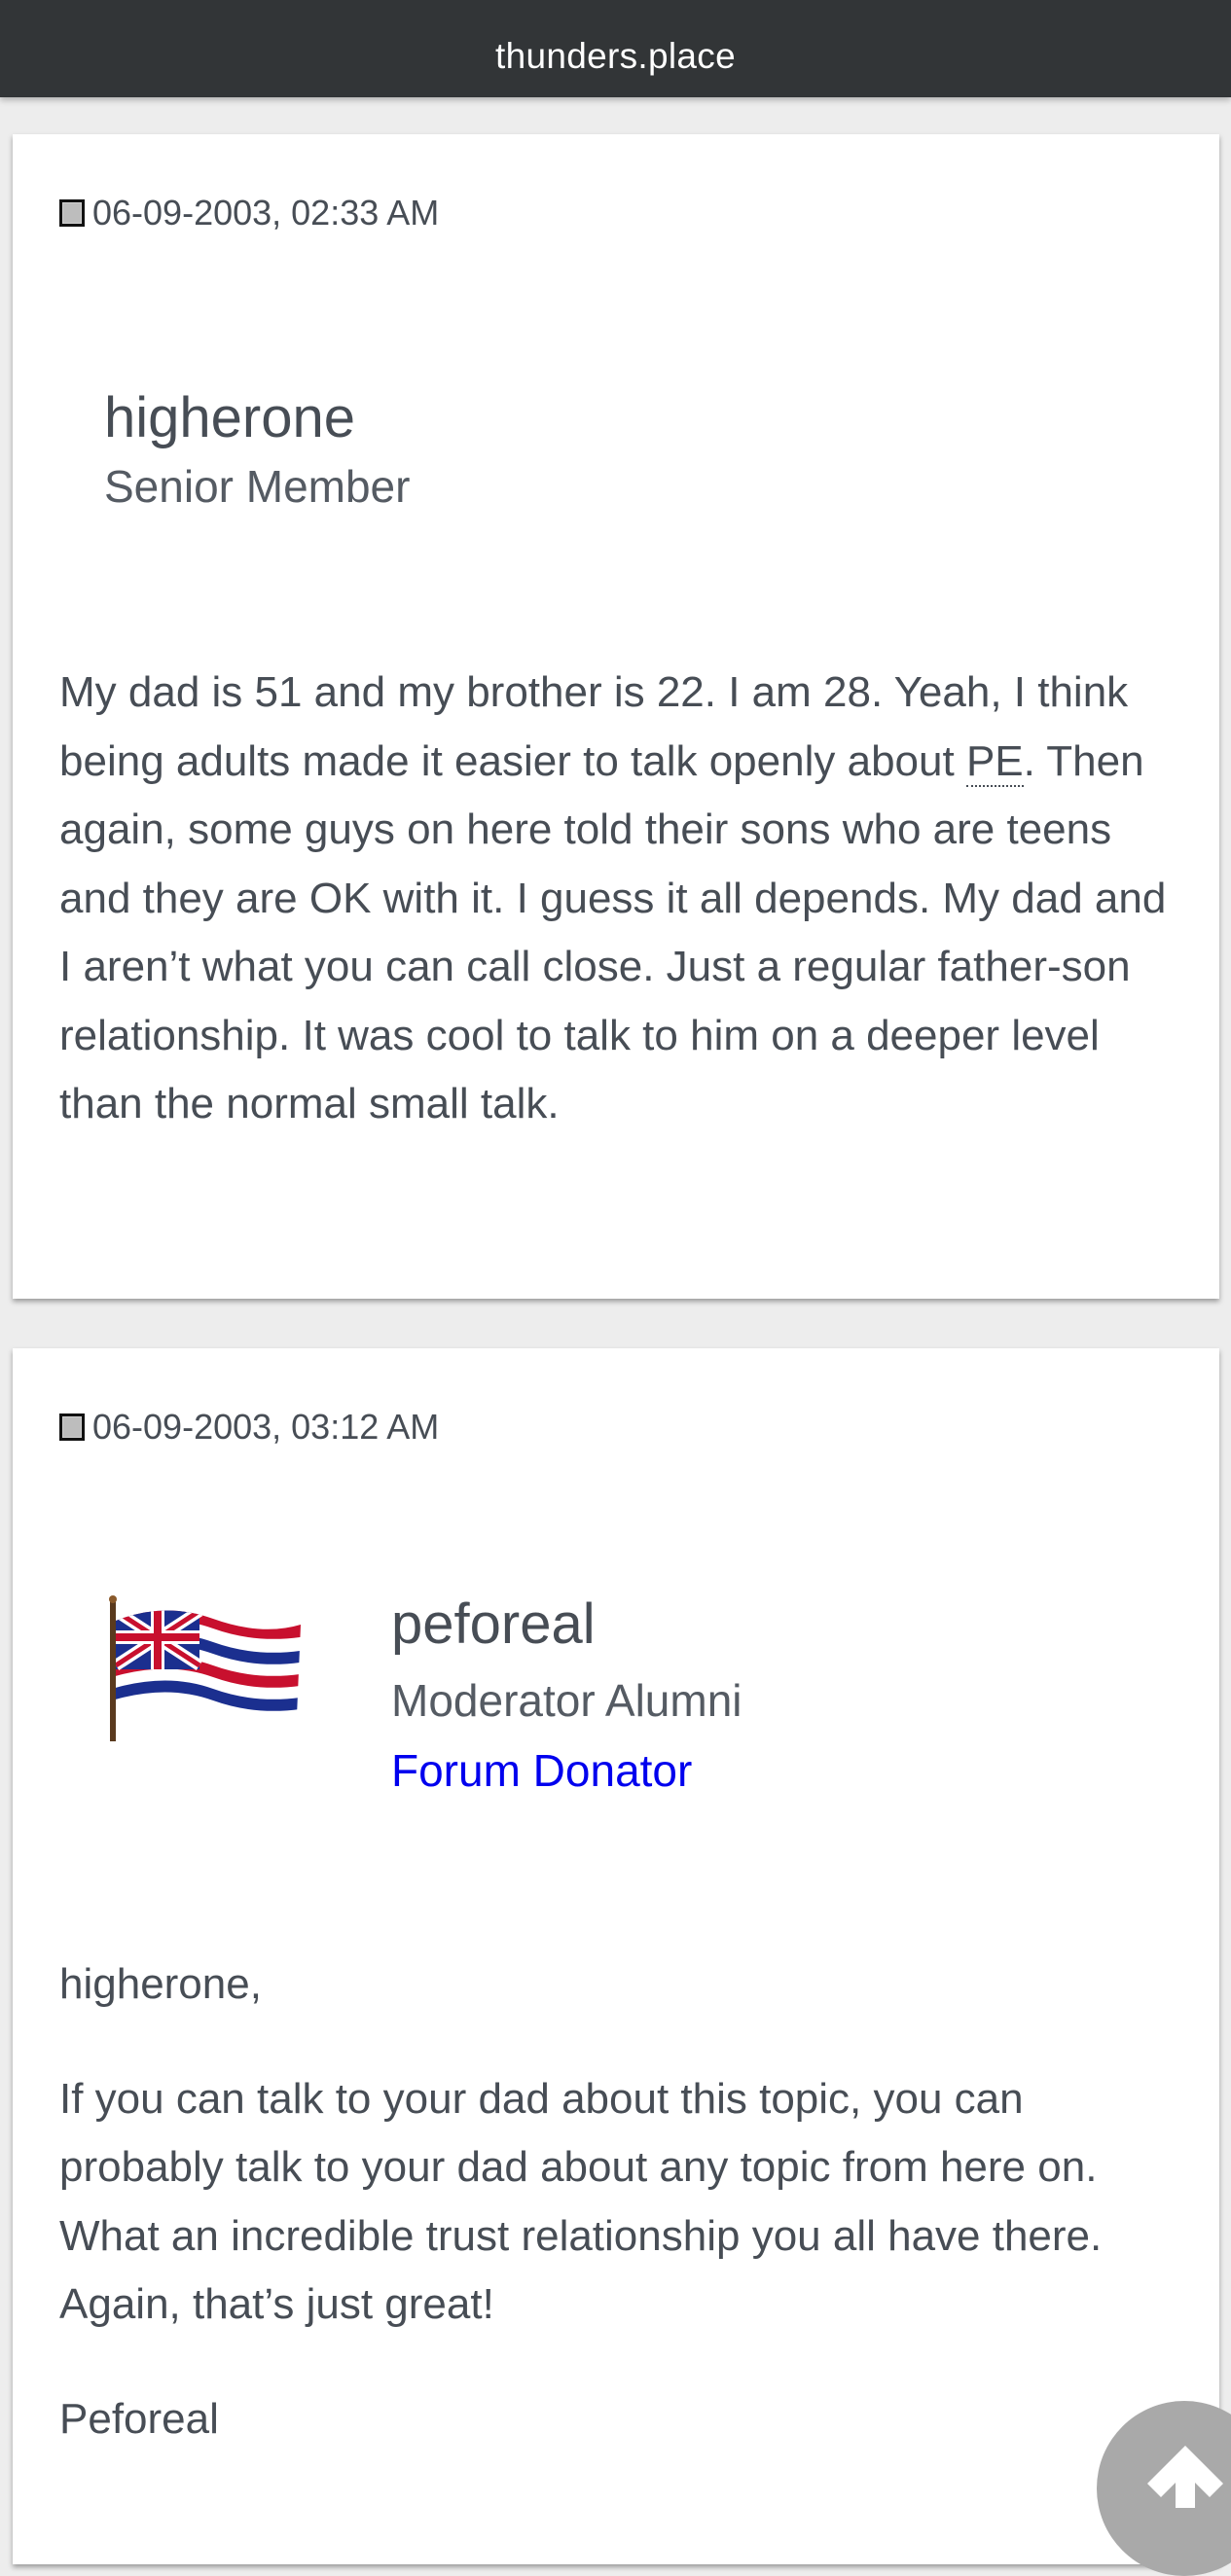 Image resolution: width=1231 pixels, height=2576 pixels. I want to click on arrow-up-icon, so click(1185, 2477).